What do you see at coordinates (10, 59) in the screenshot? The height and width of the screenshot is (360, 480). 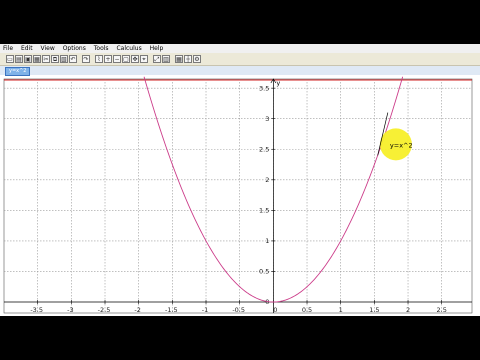 I see `new-icon: ▭` at bounding box center [10, 59].